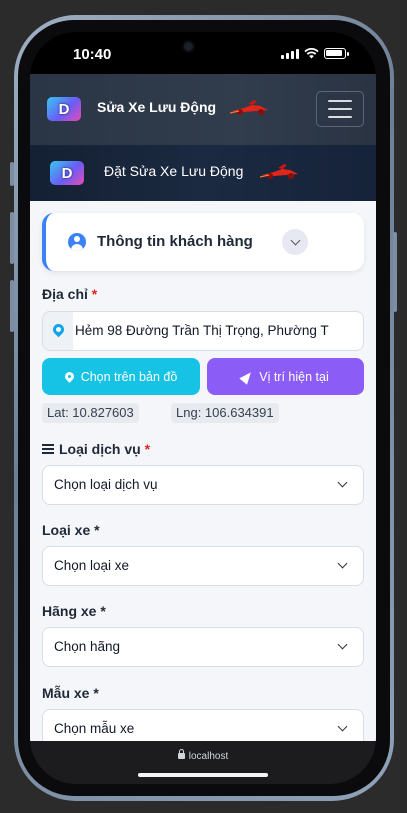 This screenshot has height=813, width=407. Describe the element at coordinates (70, 693) in the screenshot. I see `model-label: Mẫu xe *` at that location.